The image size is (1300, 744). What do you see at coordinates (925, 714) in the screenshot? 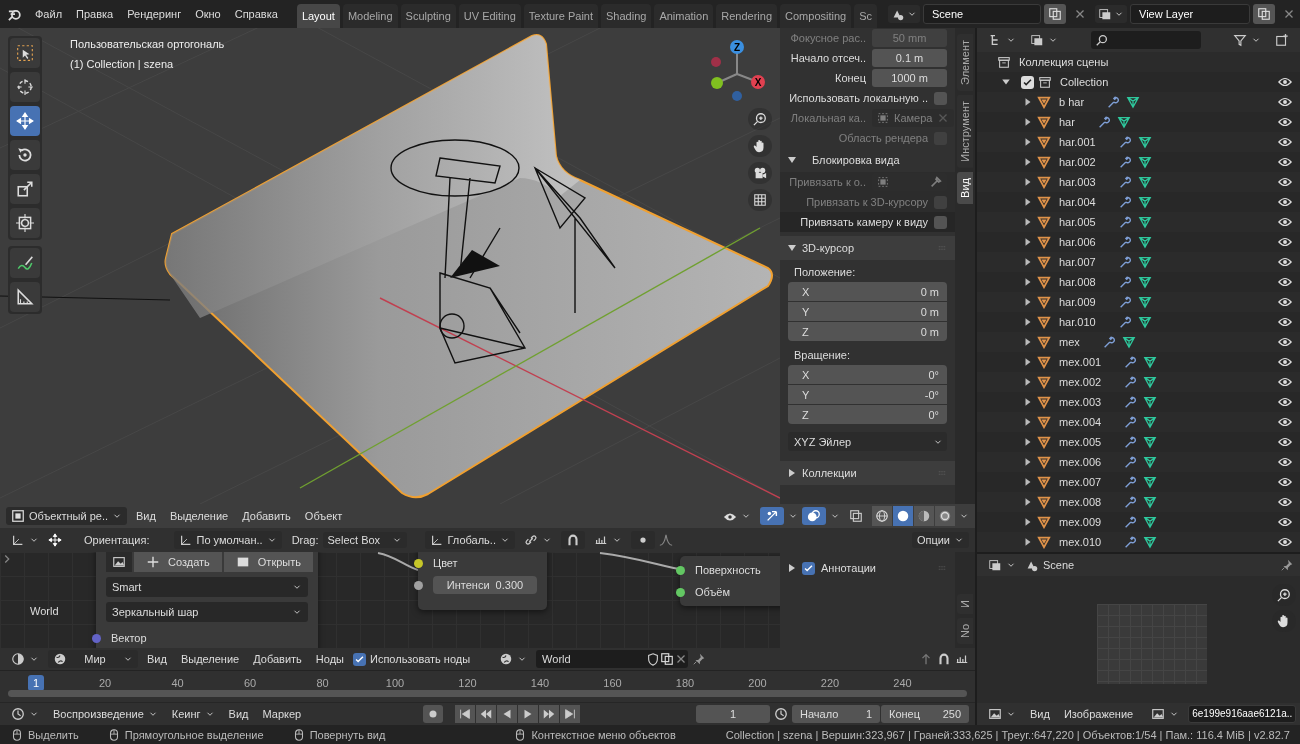
I see `end-frame-field: Конец 250` at bounding box center [925, 714].